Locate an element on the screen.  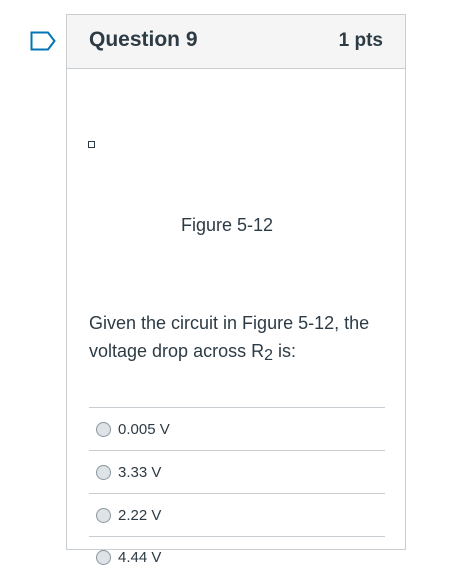
answer-label: 3.33 V is located at coordinates (140, 472).